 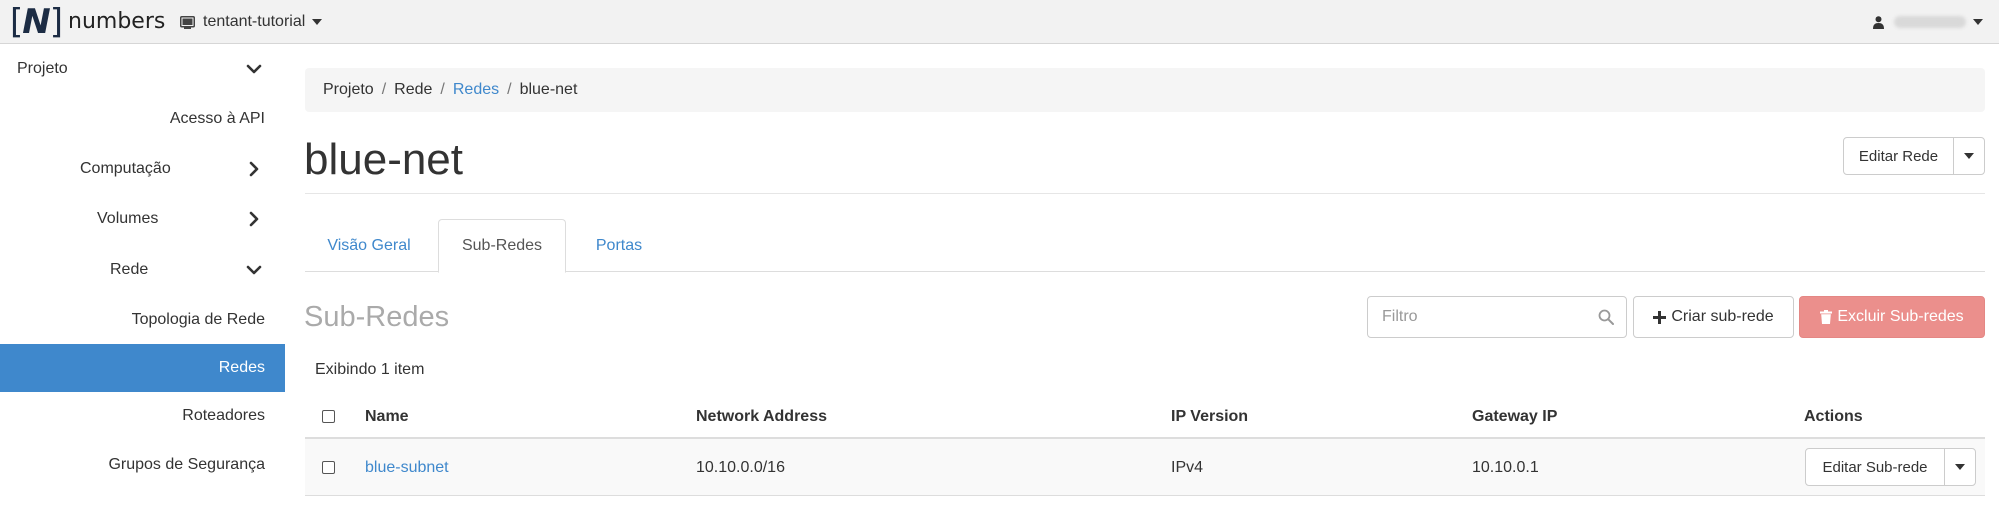 I want to click on sidebar-item-computacao: Computação, so click(x=142, y=169).